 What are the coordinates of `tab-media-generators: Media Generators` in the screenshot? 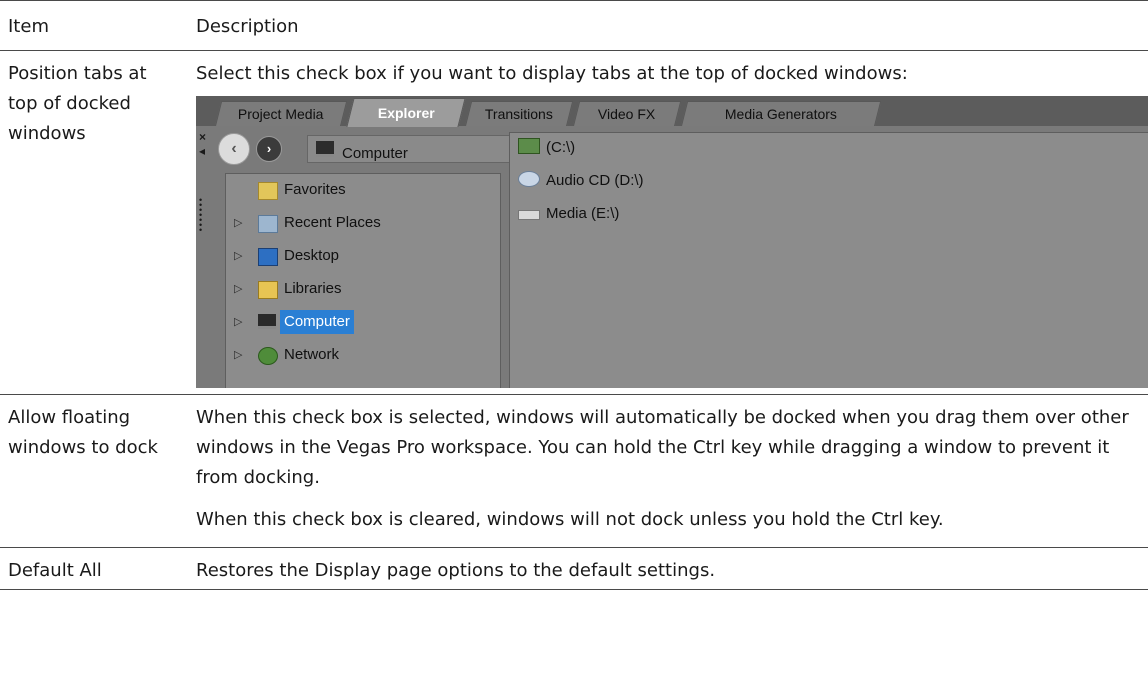 It's located at (781, 114).